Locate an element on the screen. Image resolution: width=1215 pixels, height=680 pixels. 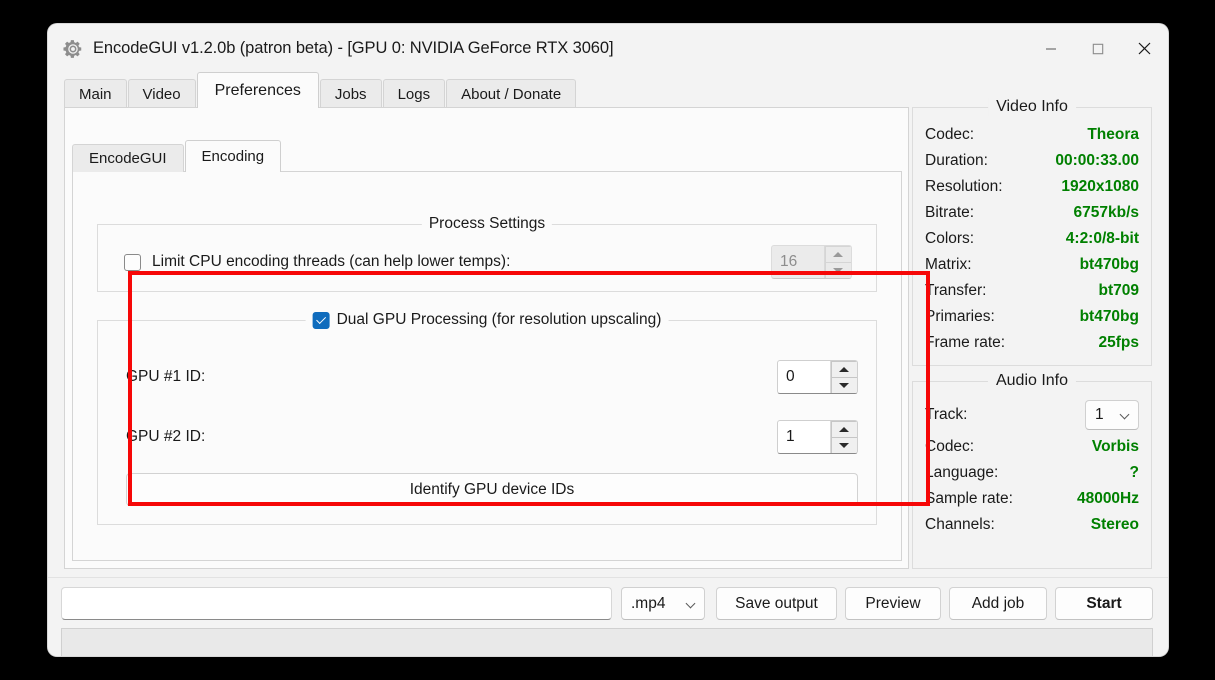
video-transfer-label: Transfer: is located at coordinates (956, 290).